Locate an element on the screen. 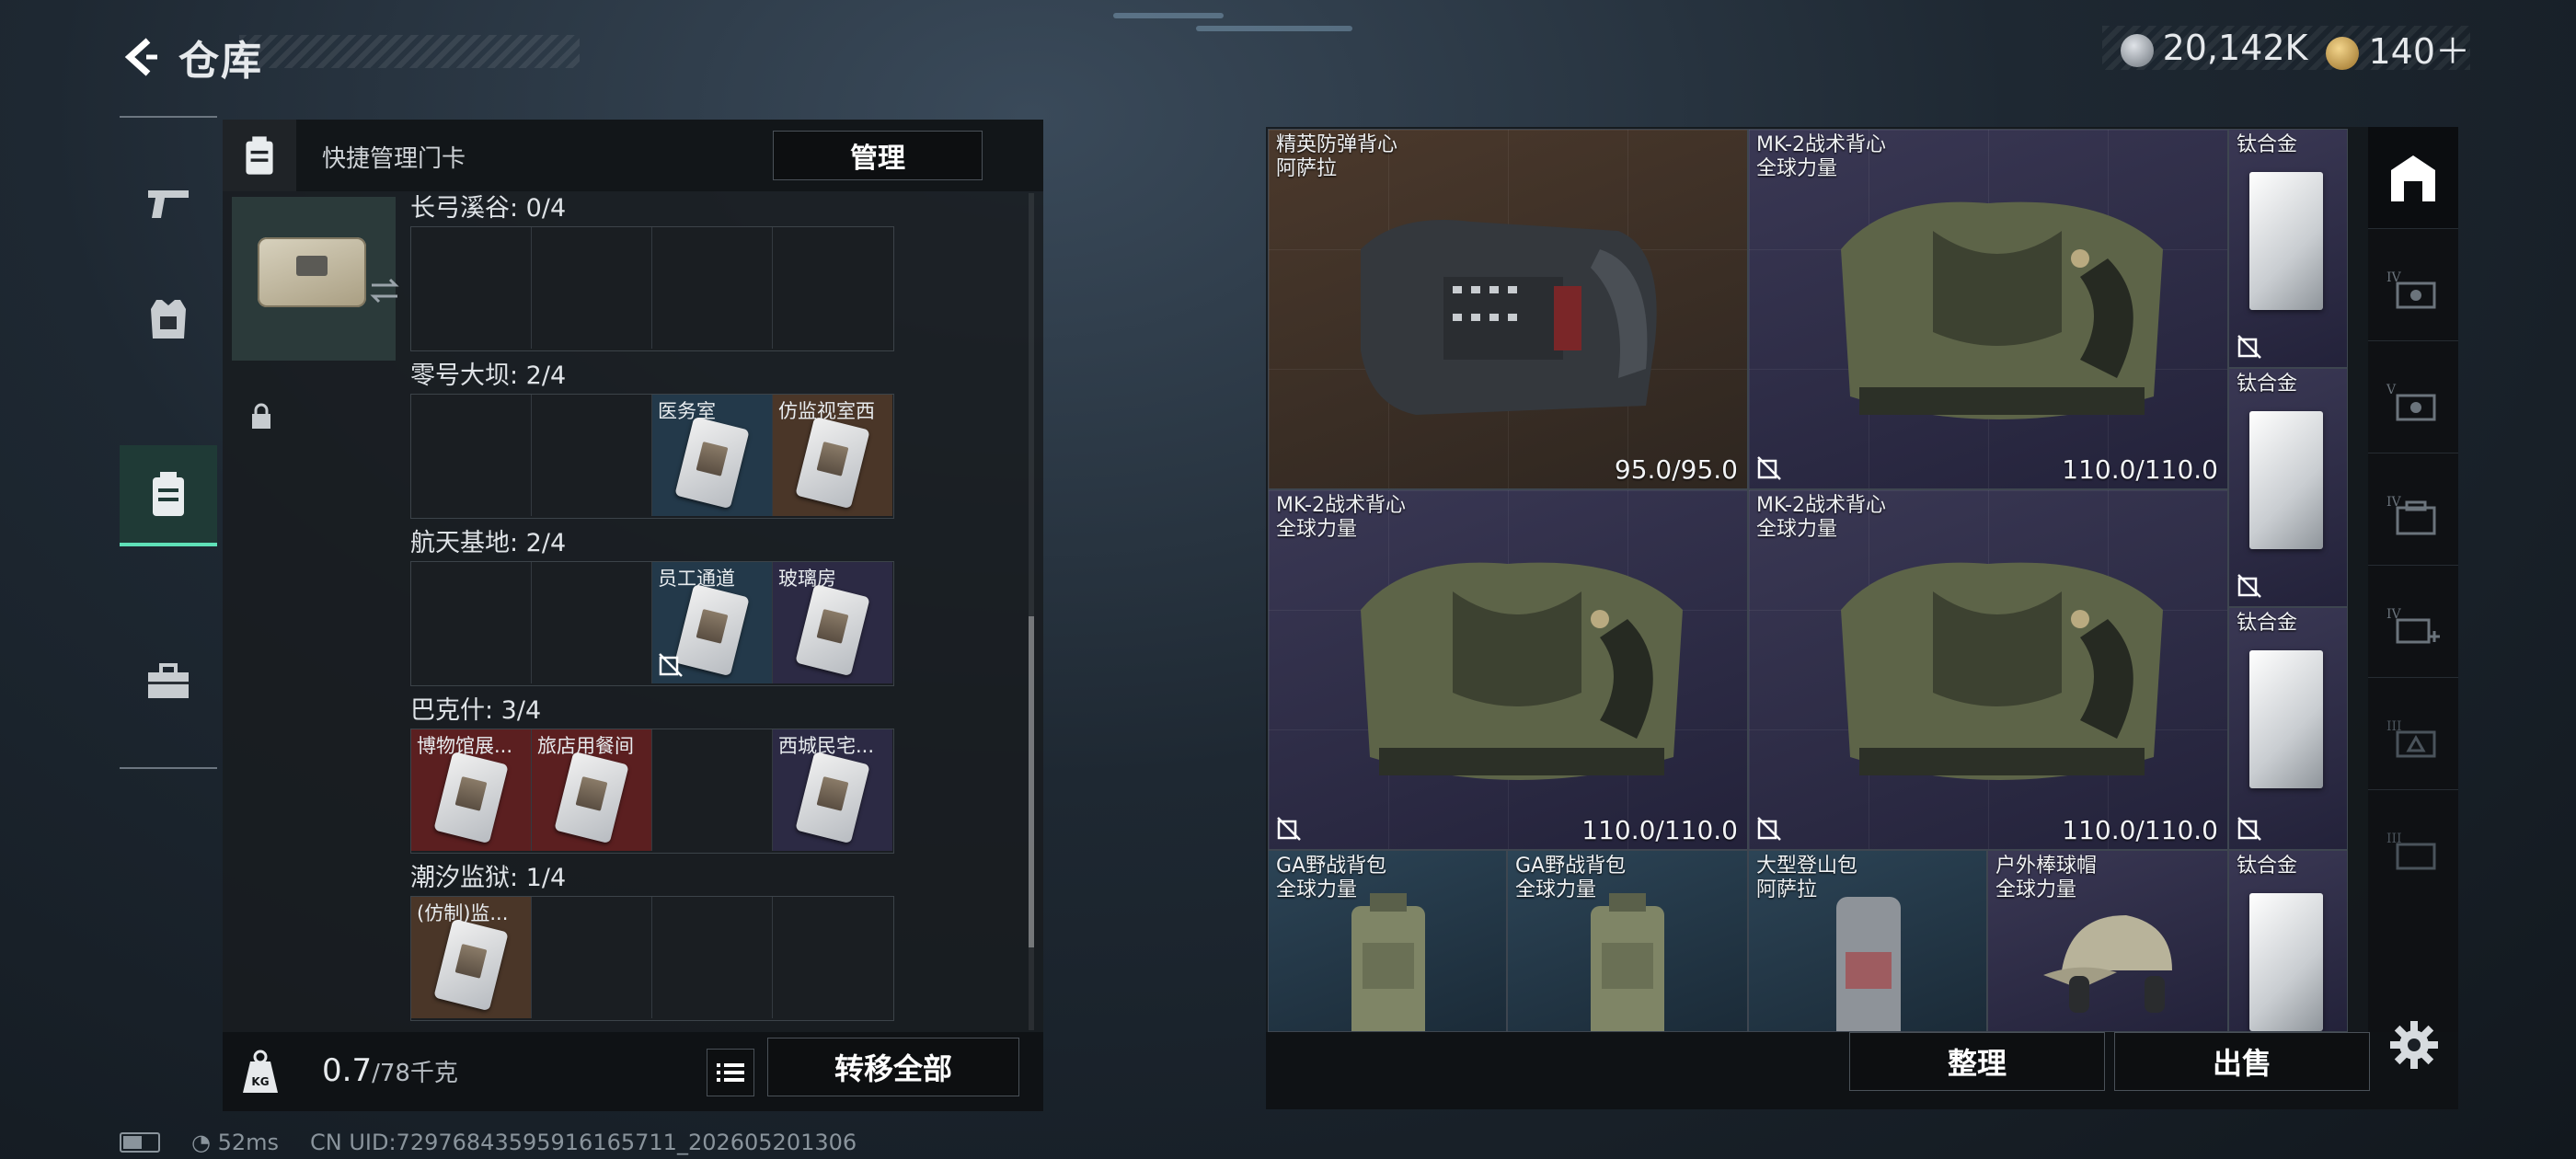 The image size is (2576, 1159). filter-case-iv: IV is located at coordinates (2413, 515).